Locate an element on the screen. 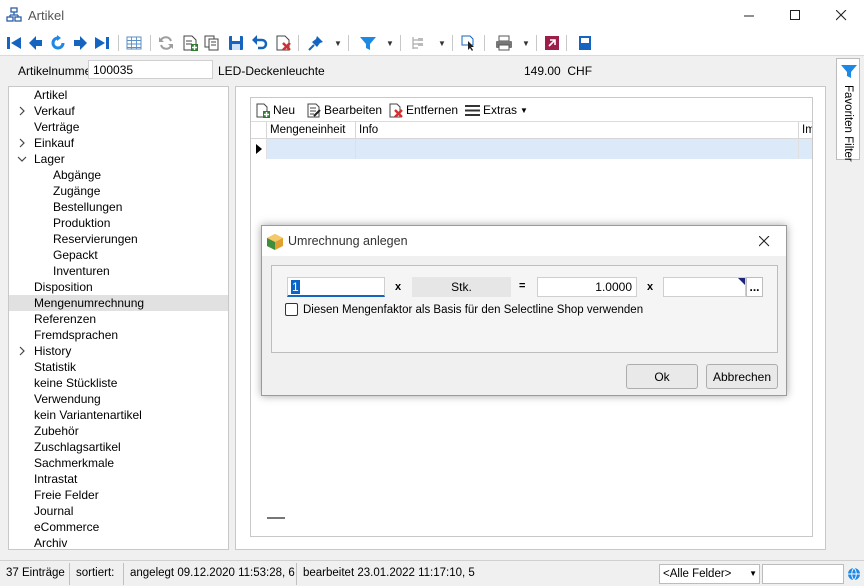 The height and width of the screenshot is (586, 864). pin-button is located at coordinates (316, 43).